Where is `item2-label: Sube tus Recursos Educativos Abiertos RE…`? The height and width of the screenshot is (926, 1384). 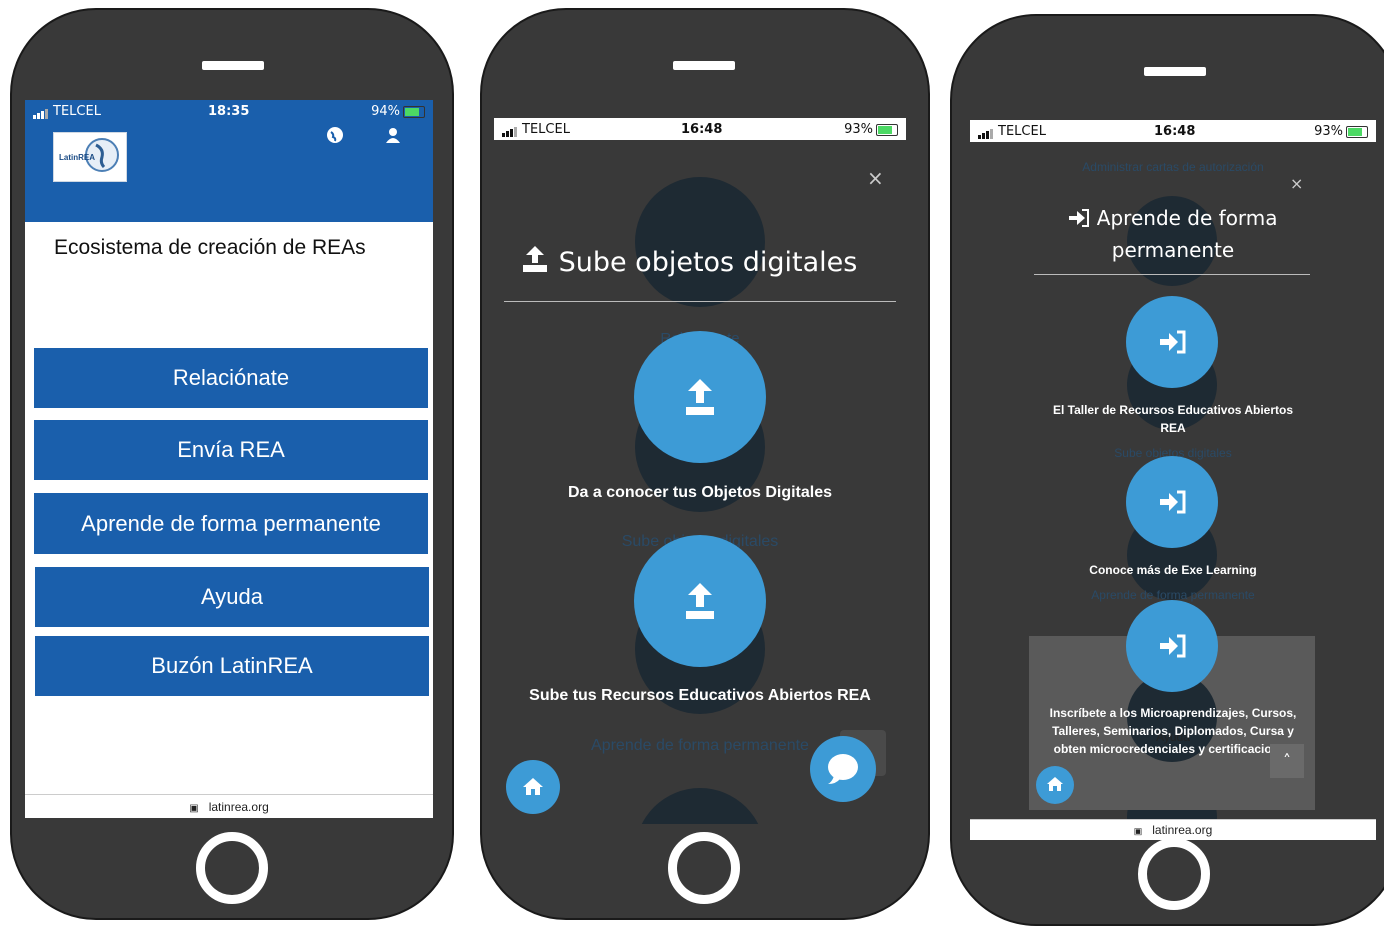
item2-label: Sube tus Recursos Educativos Abiertos RE… is located at coordinates (700, 696).